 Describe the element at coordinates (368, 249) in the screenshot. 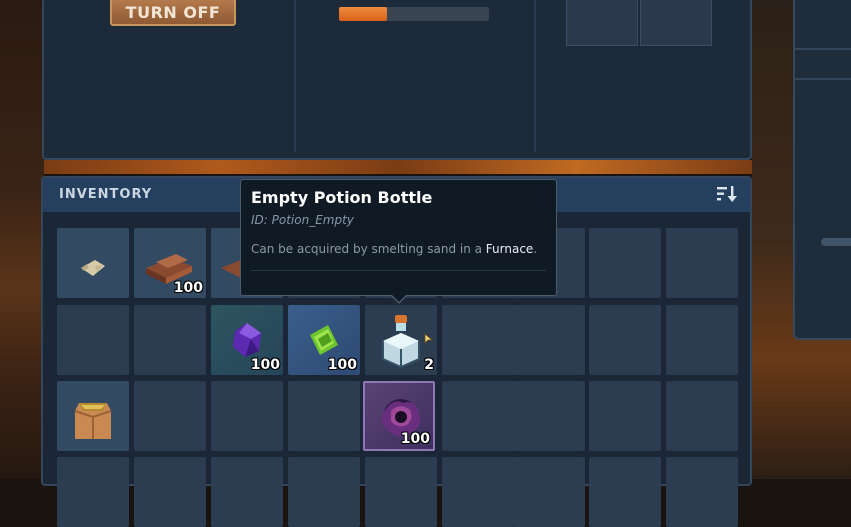

I see `tooltip-description-text: Can be acquired by smelting sand in a` at that location.